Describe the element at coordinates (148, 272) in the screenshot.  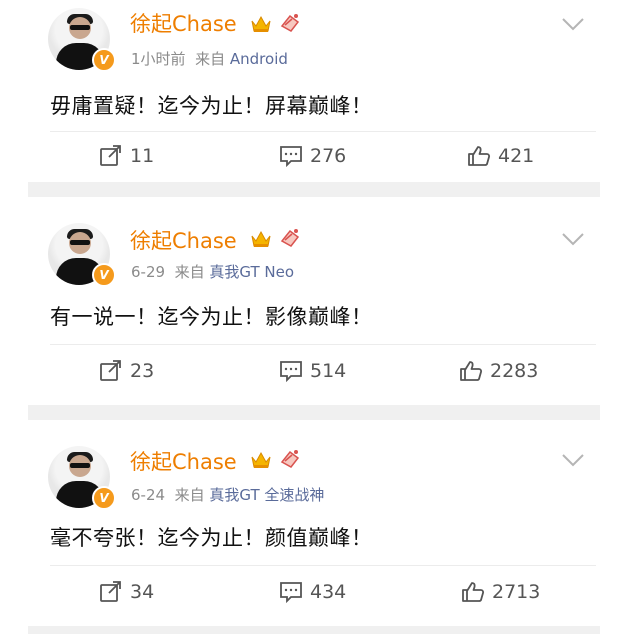
I see `post-time: 6-29` at that location.